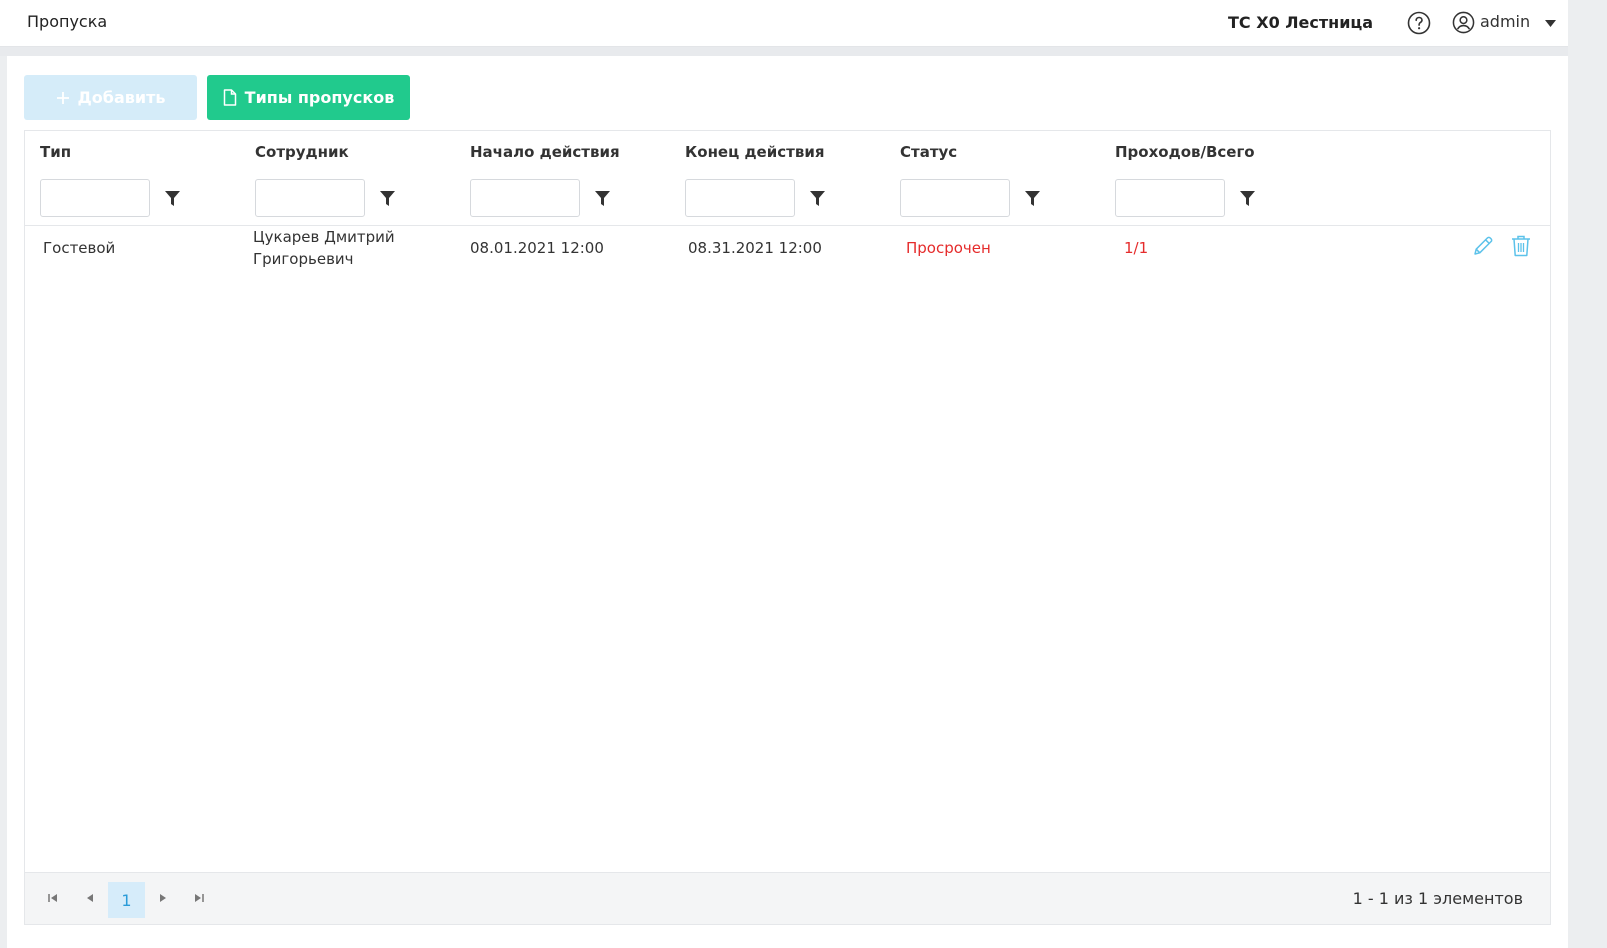  Describe the element at coordinates (90, 898) in the screenshot. I see `prev-page-icon` at that location.